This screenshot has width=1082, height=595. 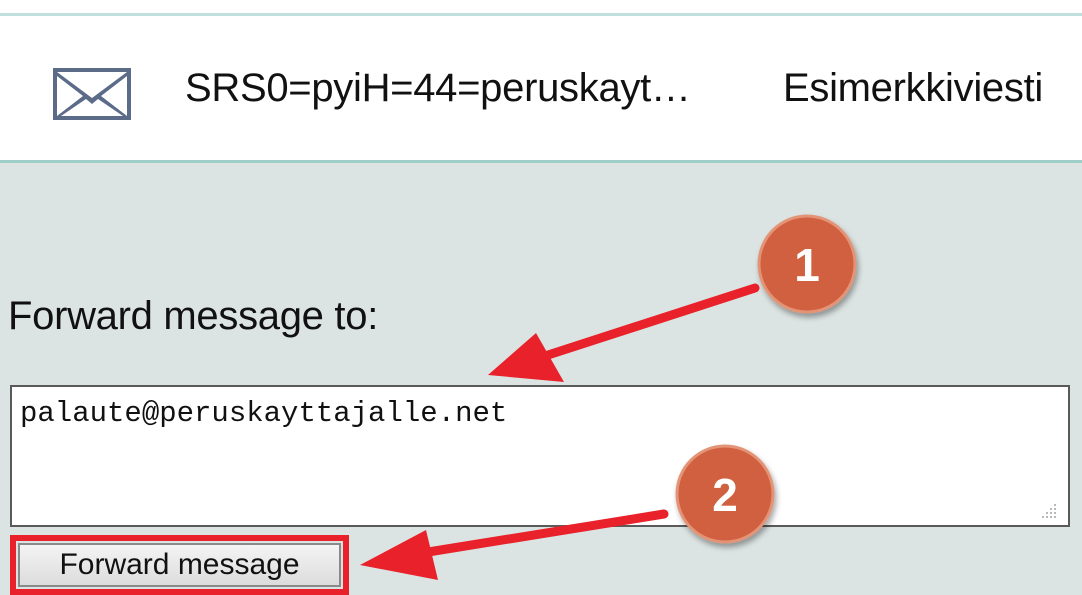 I want to click on message-subject: Esimerkkiviesti, so click(x=913, y=88).